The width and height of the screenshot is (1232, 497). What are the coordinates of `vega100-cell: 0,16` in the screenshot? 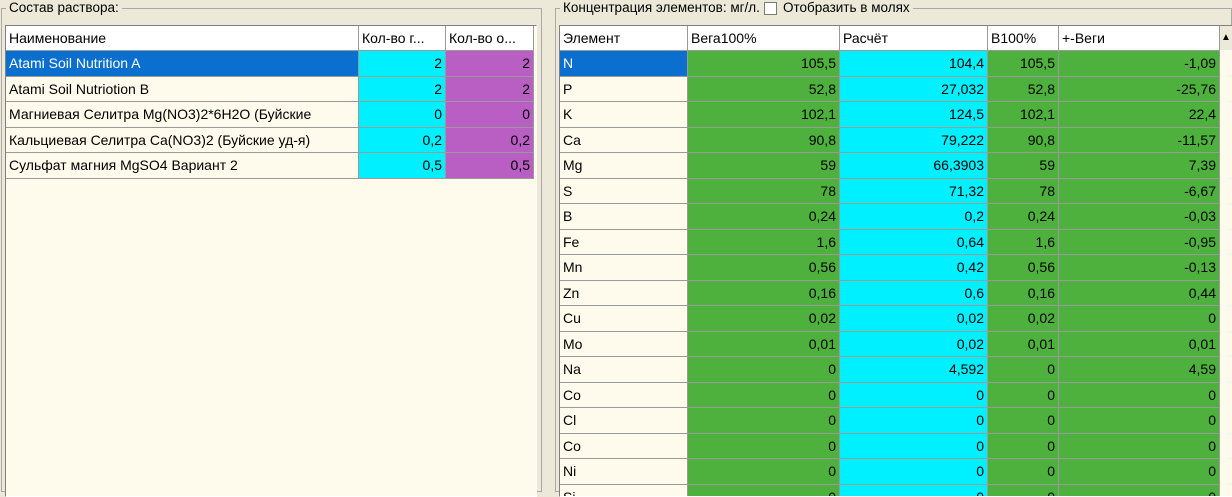 It's located at (764, 294).